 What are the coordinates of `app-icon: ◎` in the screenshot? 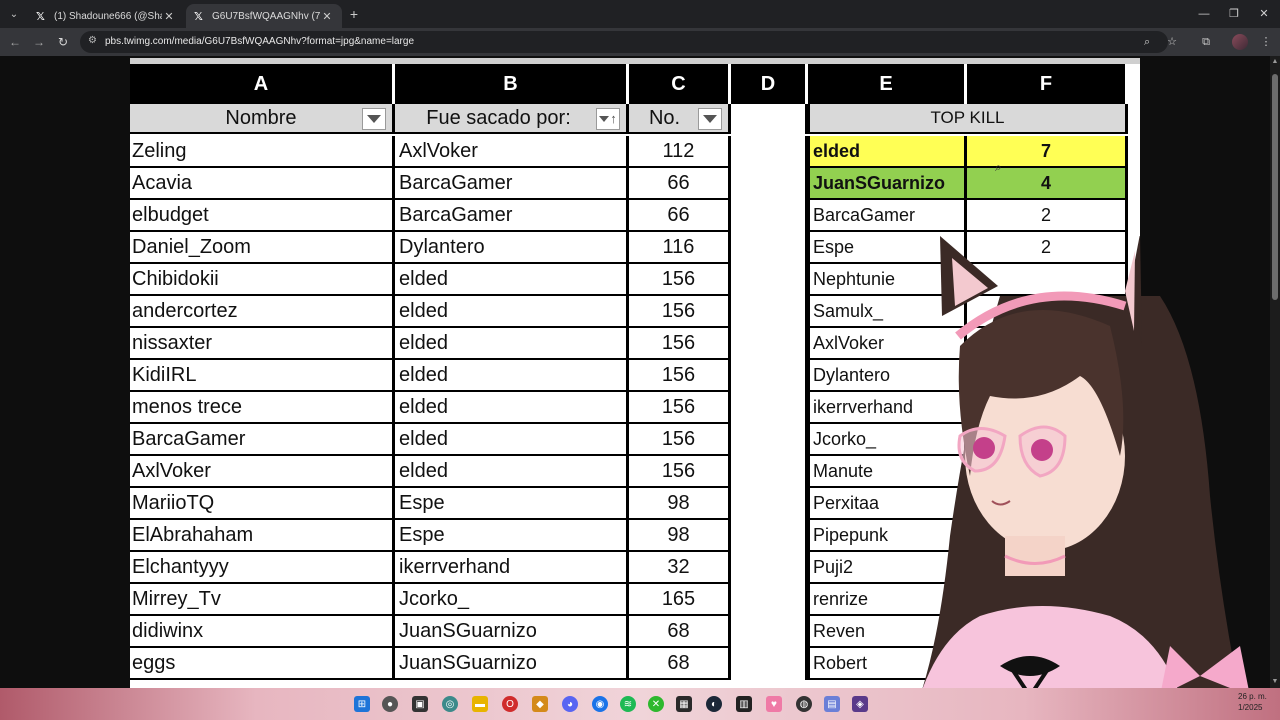 It's located at (450, 704).